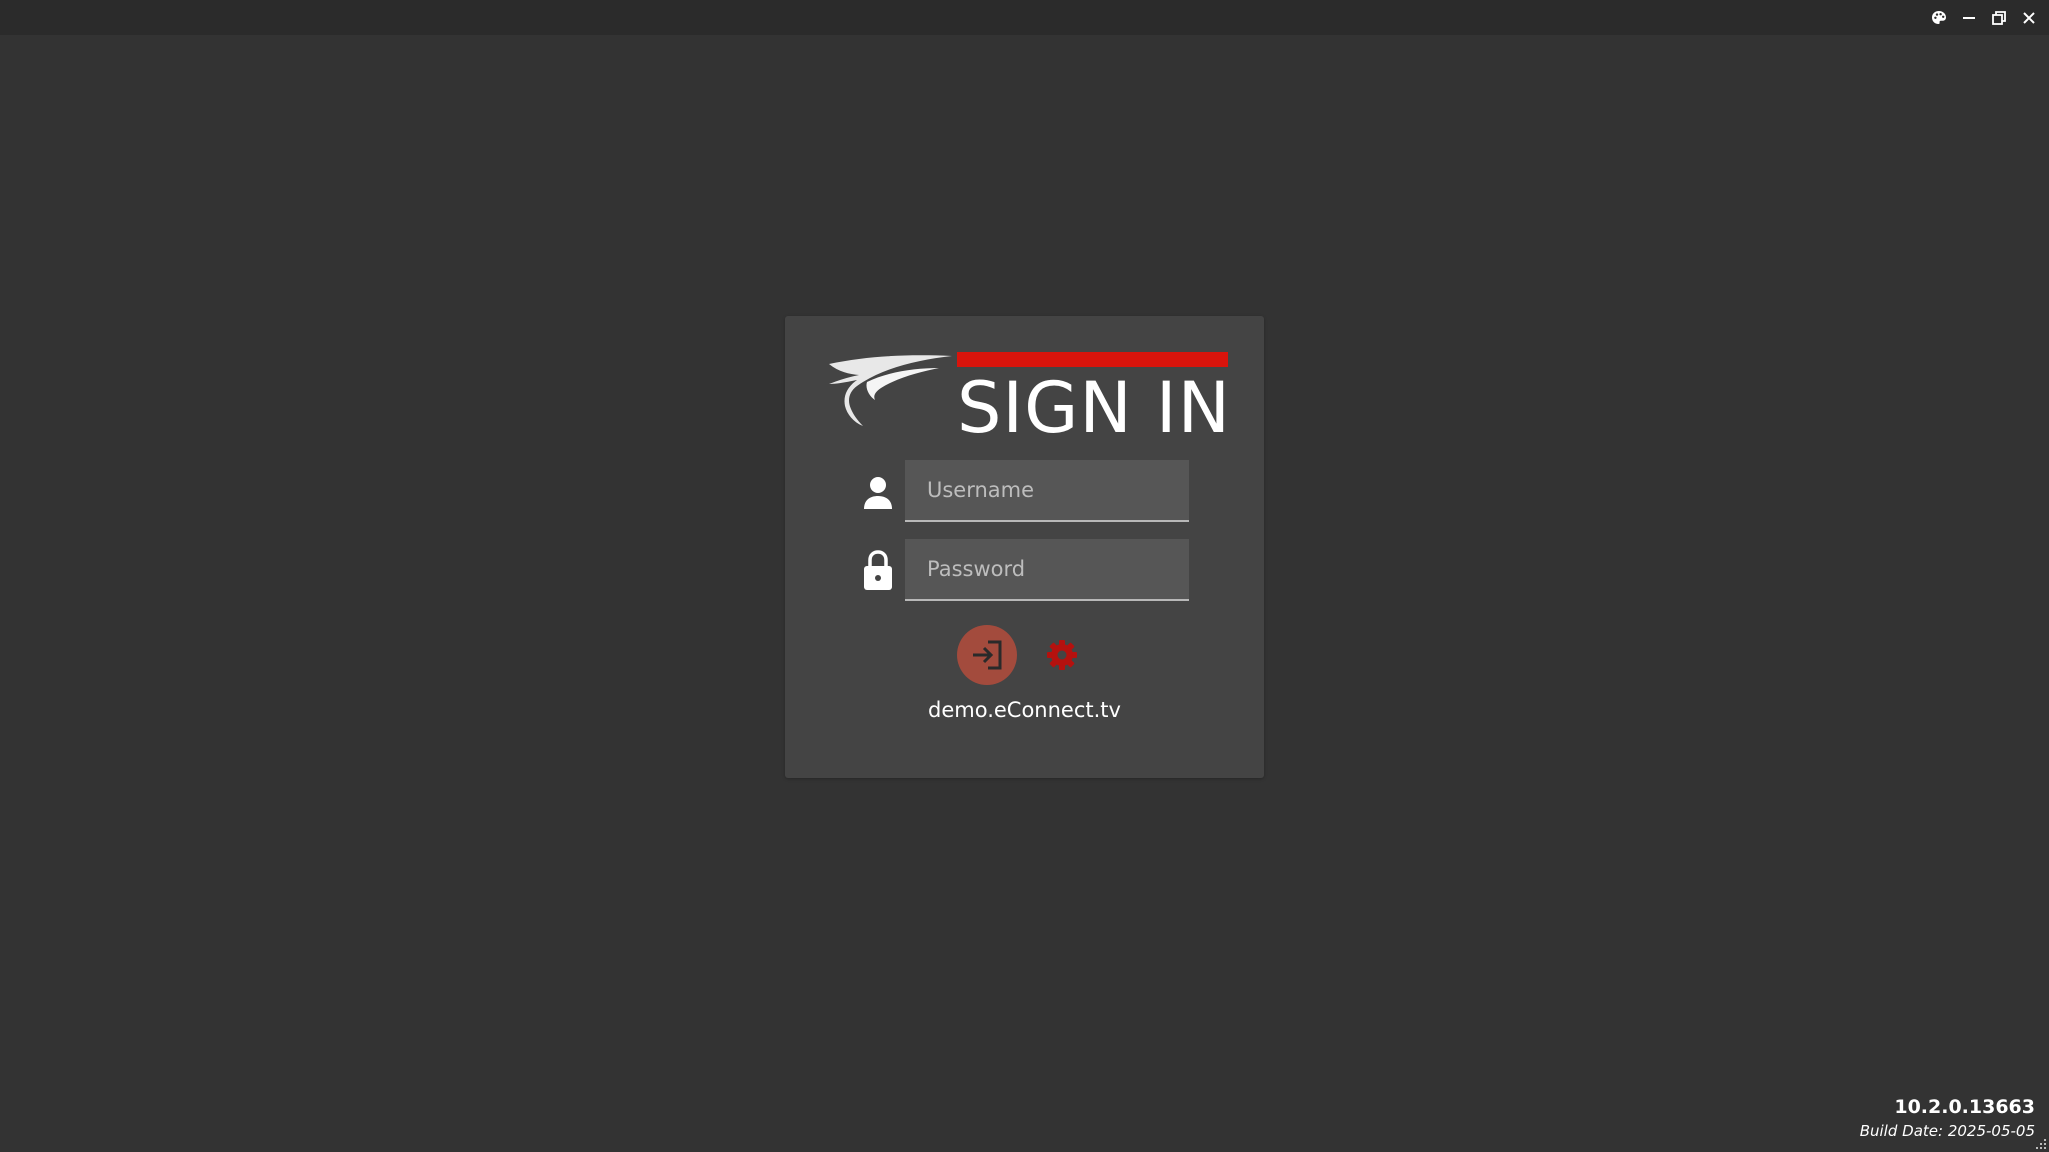 Image resolution: width=2049 pixels, height=1152 pixels. What do you see at coordinates (1947, 1131) in the screenshot?
I see `build-date-label: Build Date: 2025-05-05` at bounding box center [1947, 1131].